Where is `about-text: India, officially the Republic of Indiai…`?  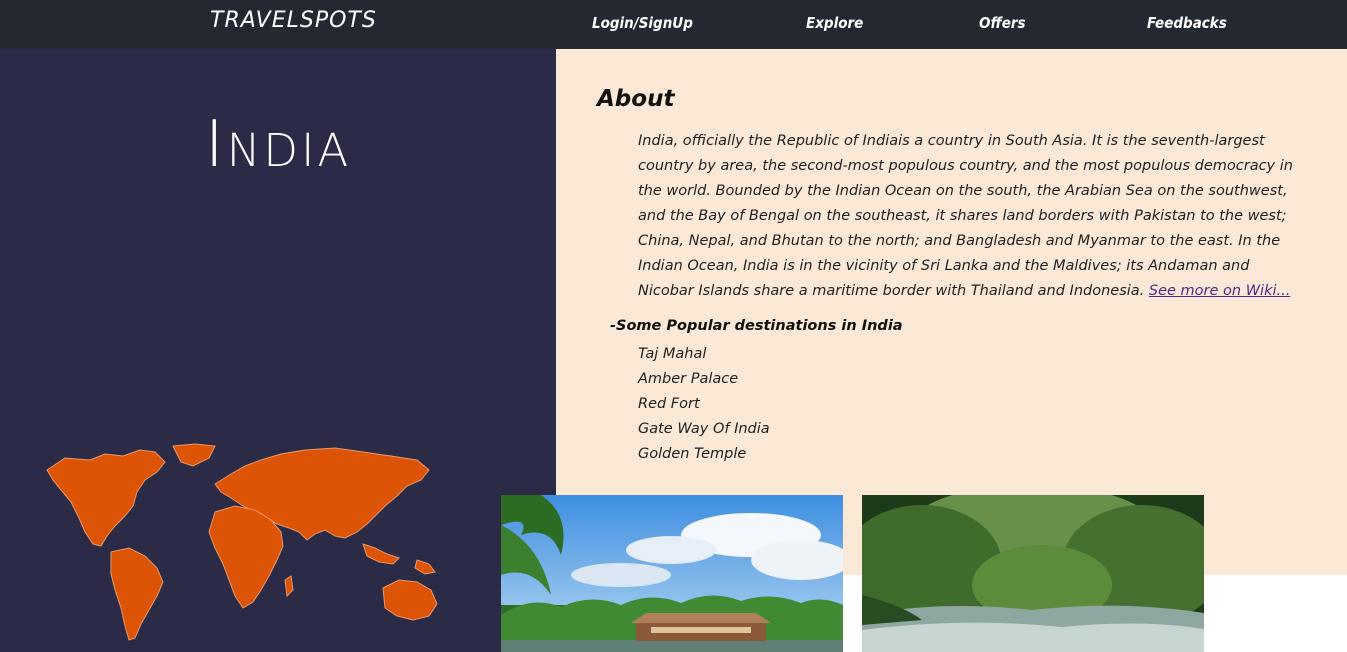 about-text: India, officially the Republic of Indiai… is located at coordinates (965, 216).